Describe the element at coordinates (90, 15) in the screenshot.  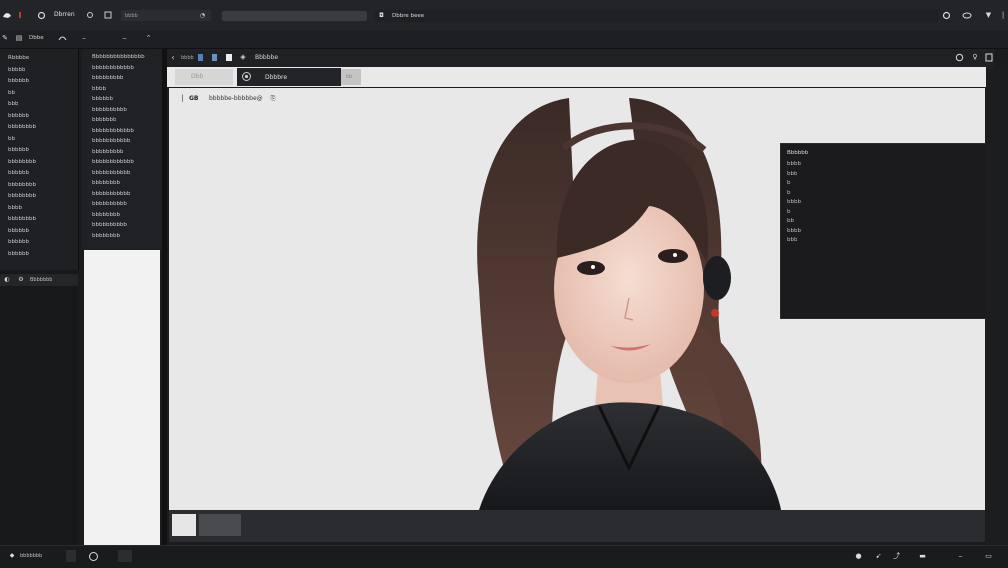
I see `settings-icon` at that location.